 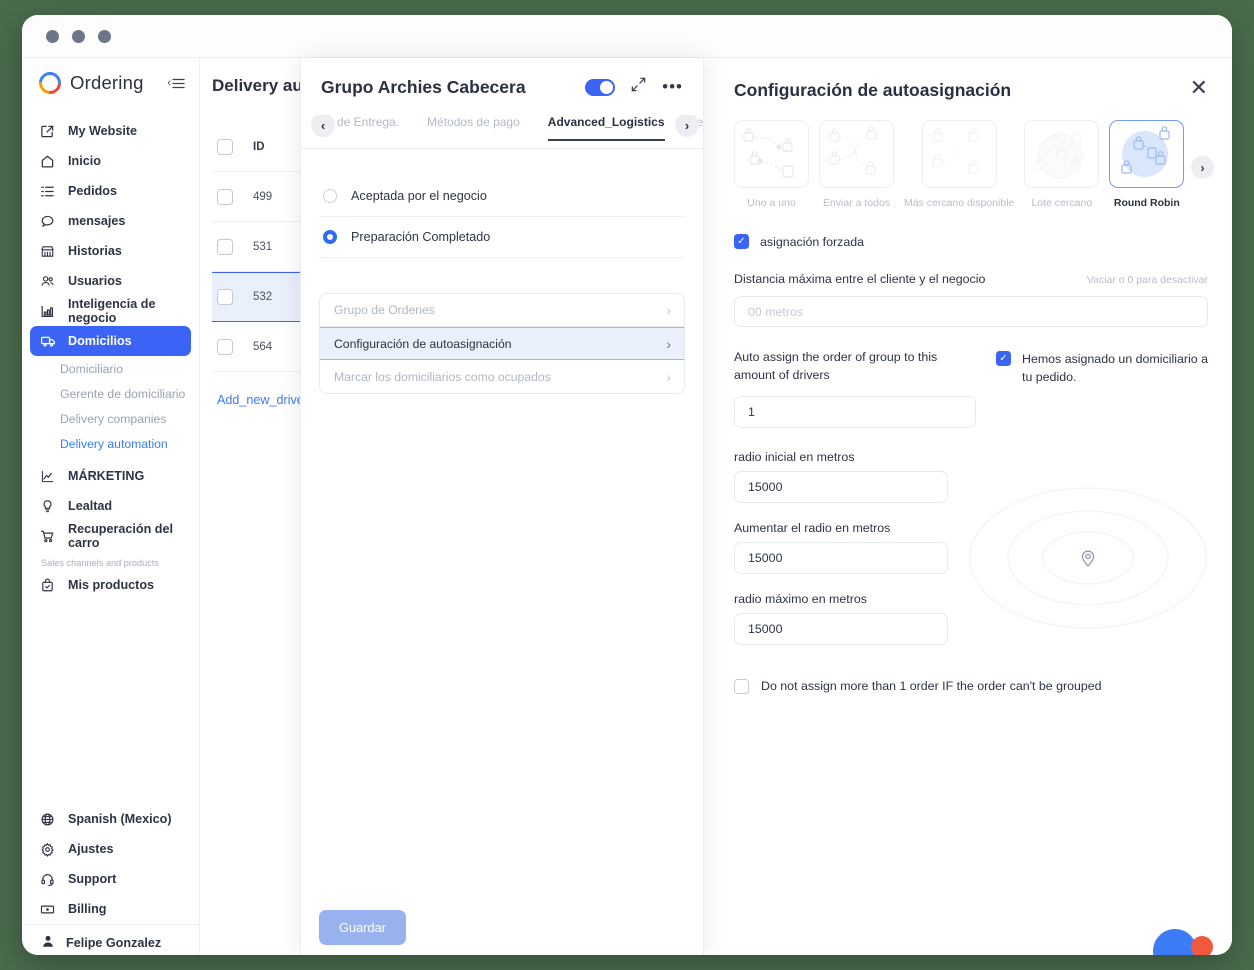 I want to click on sidebar-item-lealtad: Lealtad, so click(x=110, y=506).